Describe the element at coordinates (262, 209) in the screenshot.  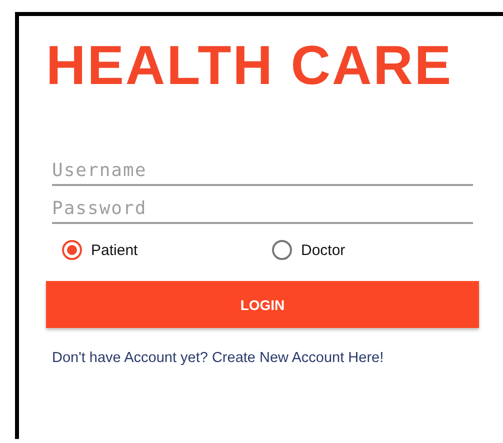
I see `password-field: Password` at that location.